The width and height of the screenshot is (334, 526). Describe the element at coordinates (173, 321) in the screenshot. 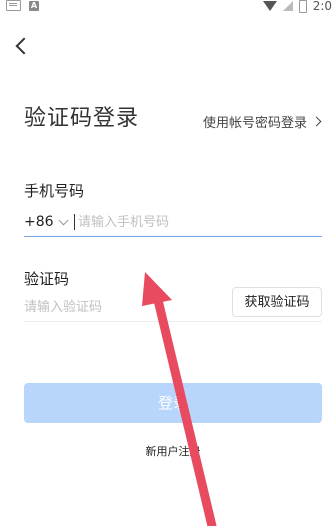

I see `code-underline` at that location.